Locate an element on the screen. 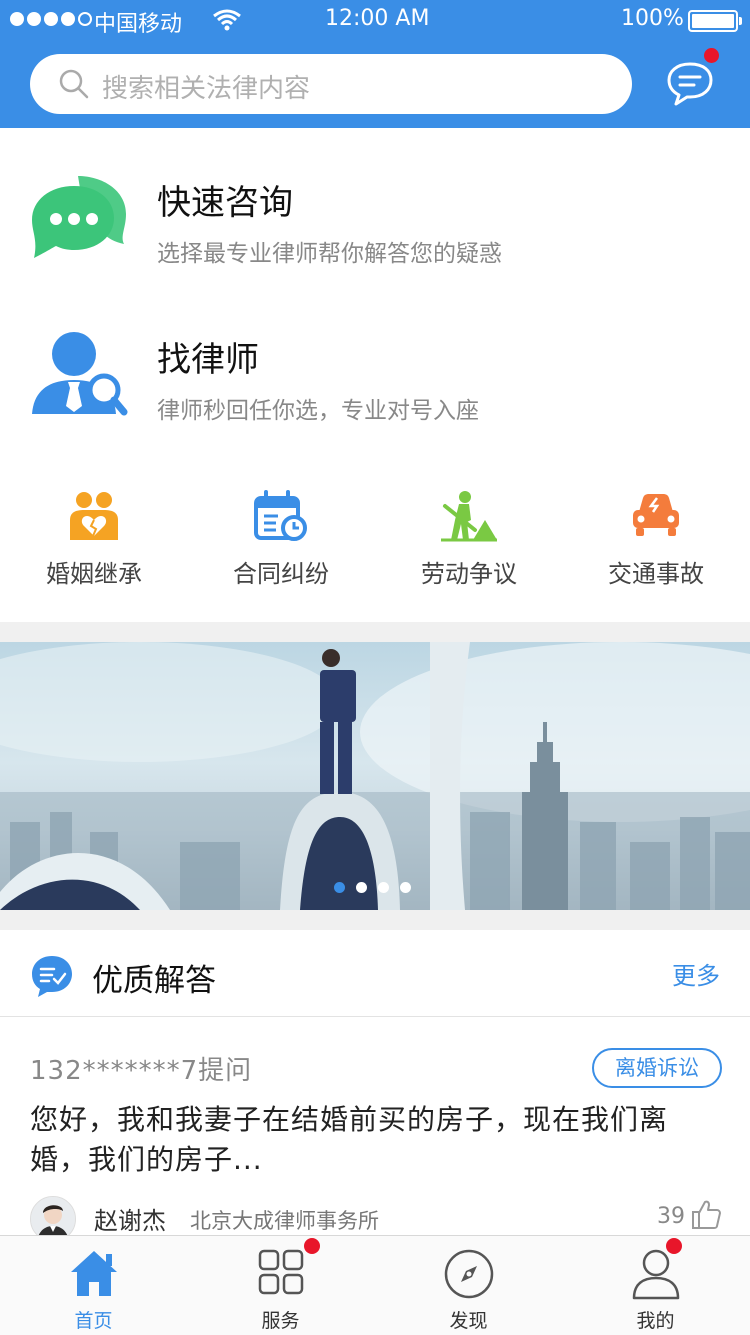  signal-strength-icon is located at coordinates (51, 19).